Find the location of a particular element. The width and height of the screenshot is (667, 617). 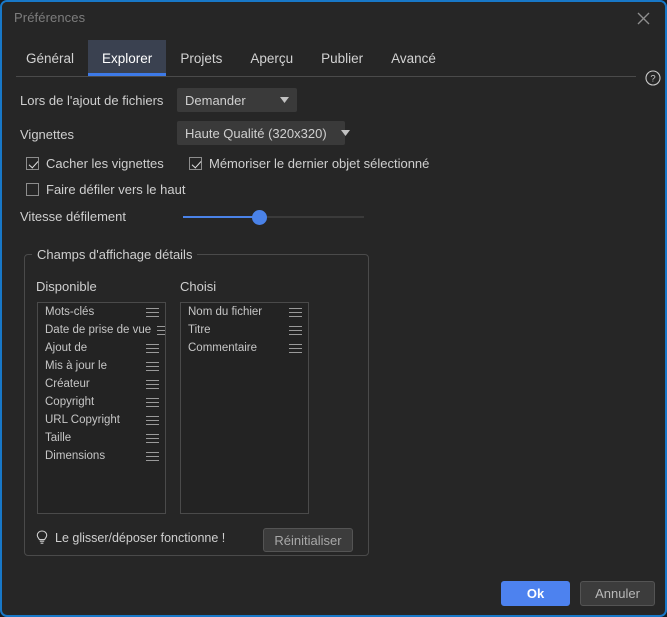

tab-projets: Projets is located at coordinates (201, 58).